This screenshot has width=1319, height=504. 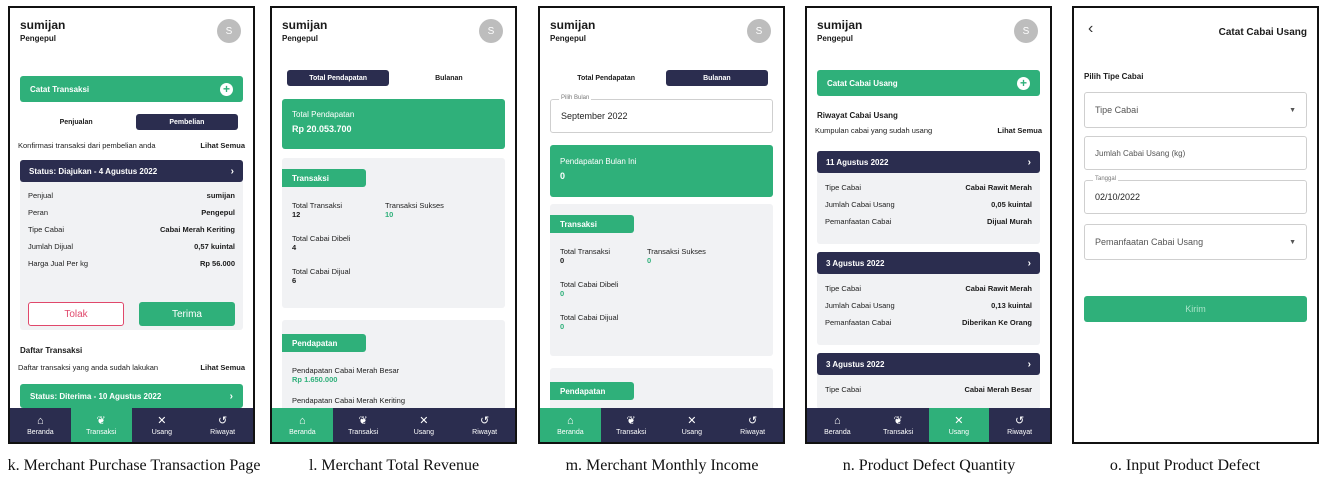 I want to click on defect-quantity-placeholder: Jumlah Cabai Usang (kg), so click(x=1140, y=153).